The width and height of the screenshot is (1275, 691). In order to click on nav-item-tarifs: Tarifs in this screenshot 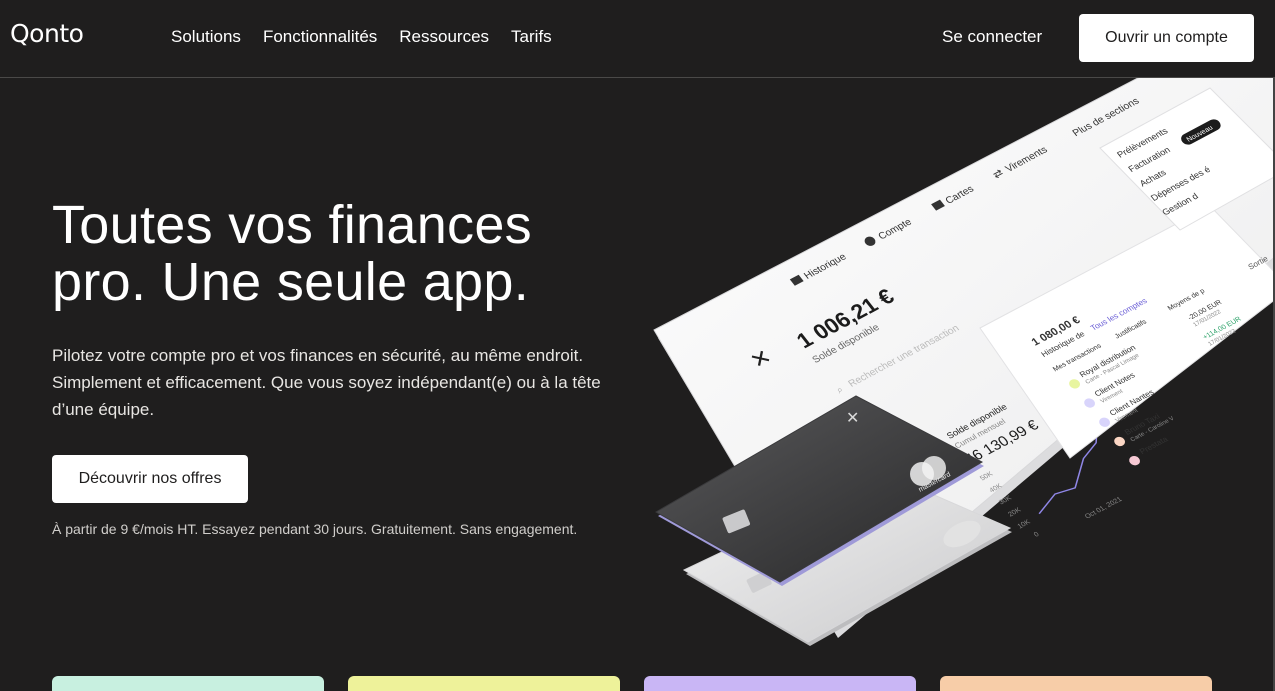, I will do `click(531, 37)`.